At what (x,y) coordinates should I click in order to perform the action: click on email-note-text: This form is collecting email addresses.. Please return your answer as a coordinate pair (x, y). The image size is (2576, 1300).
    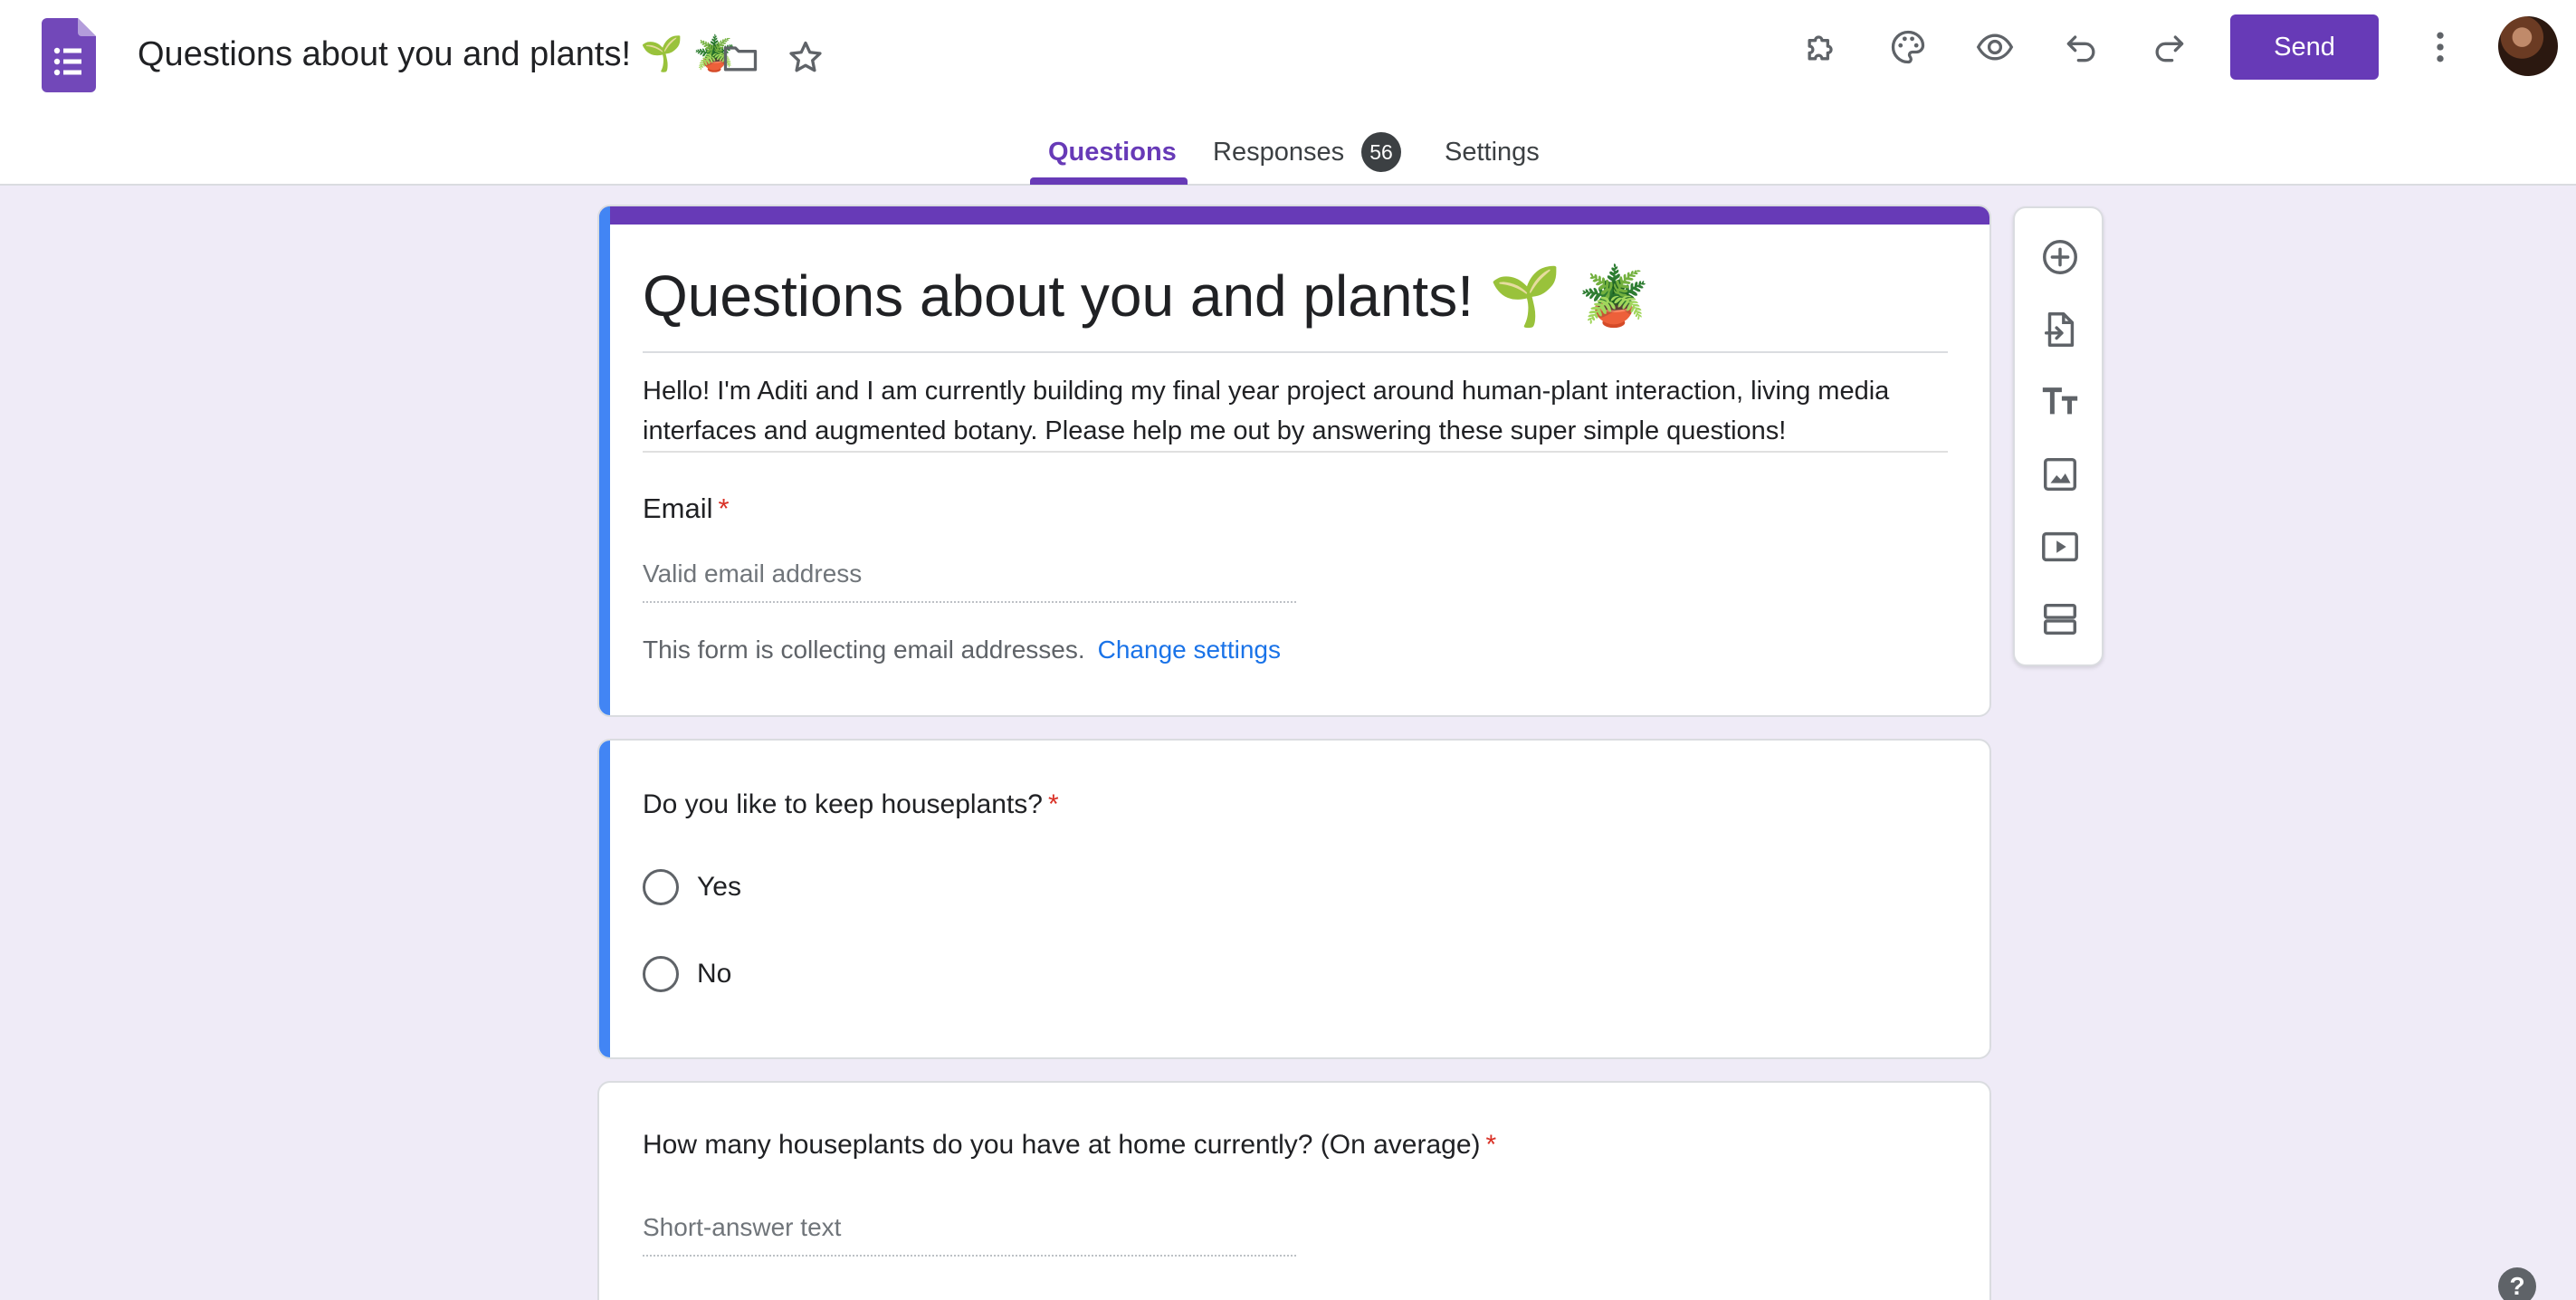
    Looking at the image, I should click on (864, 650).